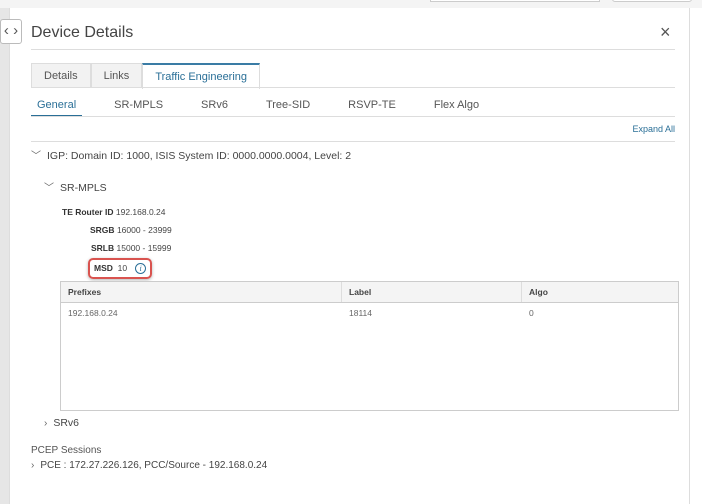 The height and width of the screenshot is (504, 702). Describe the element at coordinates (11, 31) in the screenshot. I see `panel-toggle-icon: ‹ ›` at that location.